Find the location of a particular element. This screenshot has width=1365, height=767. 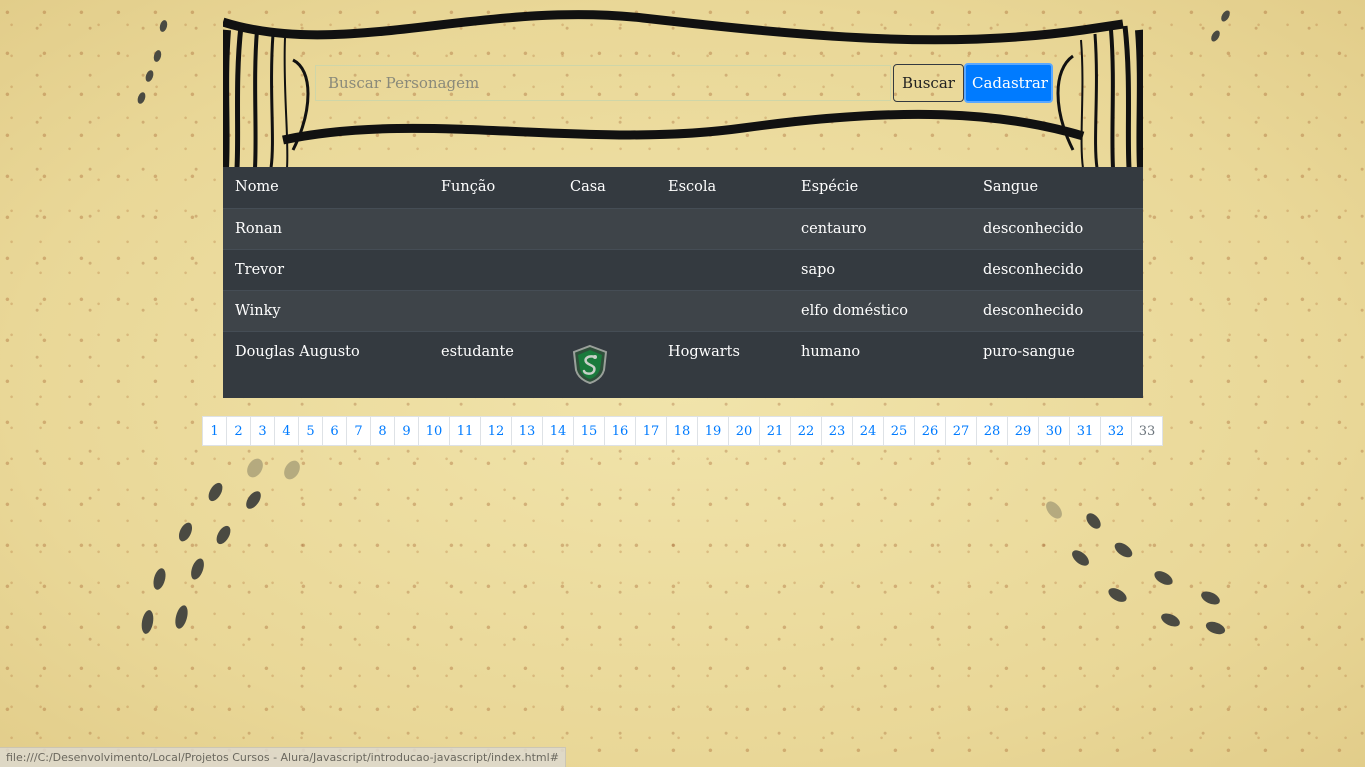

page-link: 8 is located at coordinates (382, 431).